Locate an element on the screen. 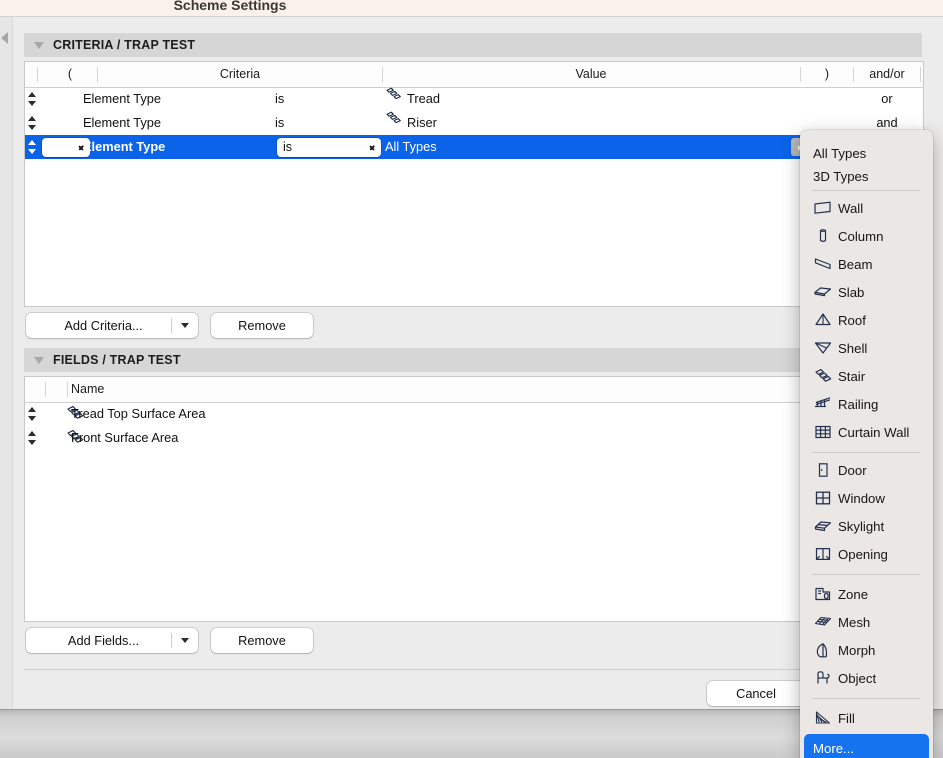 The height and width of the screenshot is (758, 943). menu-item-label: Skylight is located at coordinates (861, 526).